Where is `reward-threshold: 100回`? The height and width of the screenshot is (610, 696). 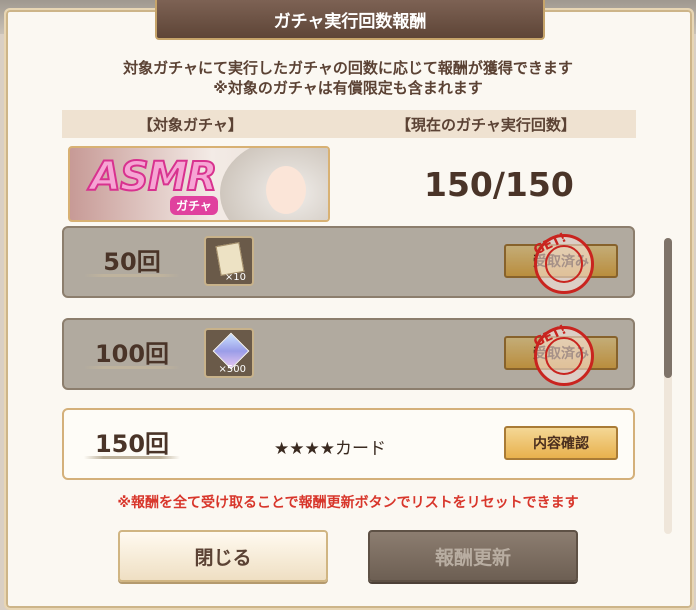 reward-threshold: 100回 is located at coordinates (132, 354).